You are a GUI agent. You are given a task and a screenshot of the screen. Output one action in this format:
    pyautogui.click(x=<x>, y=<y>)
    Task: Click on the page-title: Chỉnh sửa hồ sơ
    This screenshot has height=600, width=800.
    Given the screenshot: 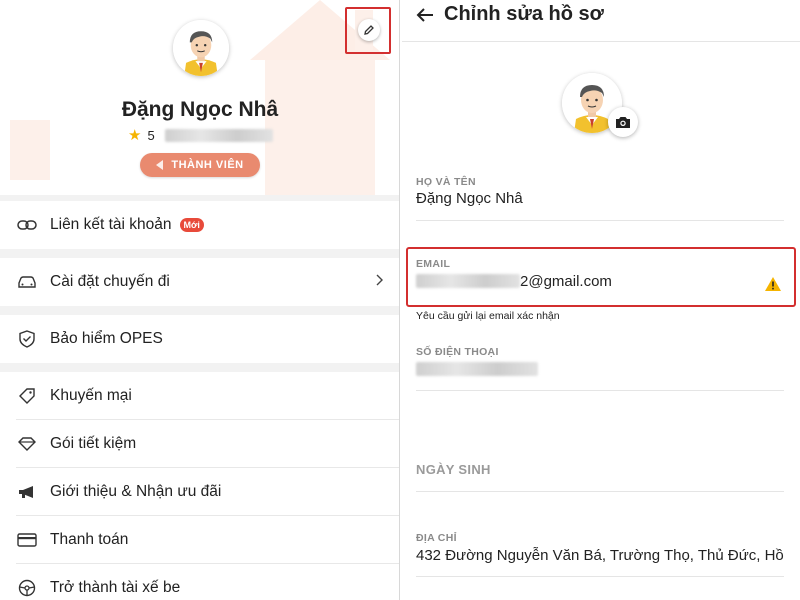 What is the action you would take?
    pyautogui.click(x=524, y=14)
    